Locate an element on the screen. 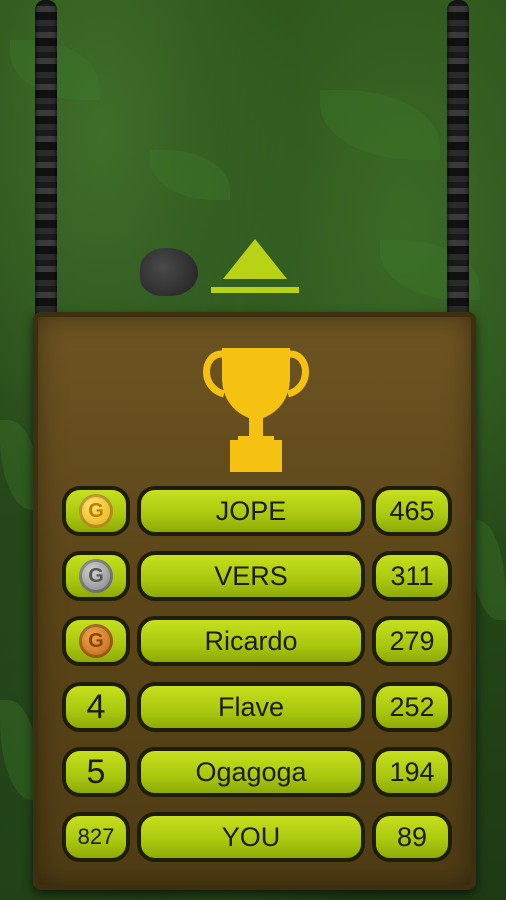  bronze-medal-icon: G is located at coordinates (96, 641).